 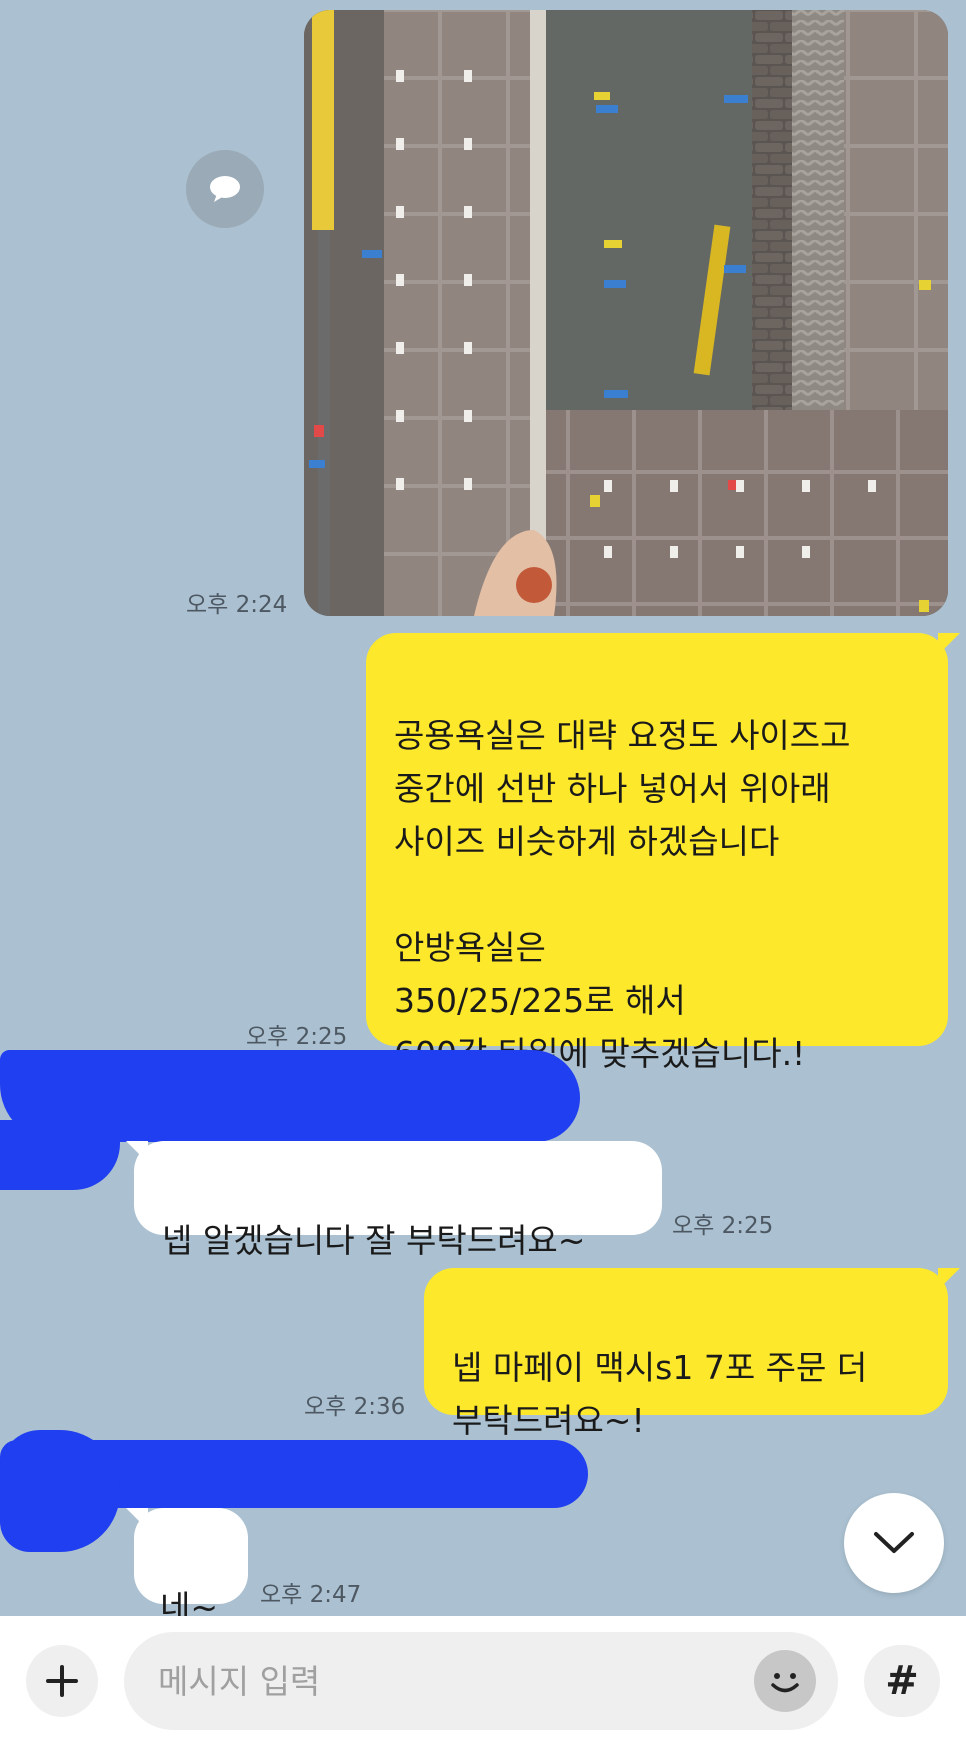 What do you see at coordinates (398, 1200) in the screenshot?
I see `their-message-bubble: 넵 알겠습니다 잘 부탁드려요~` at bounding box center [398, 1200].